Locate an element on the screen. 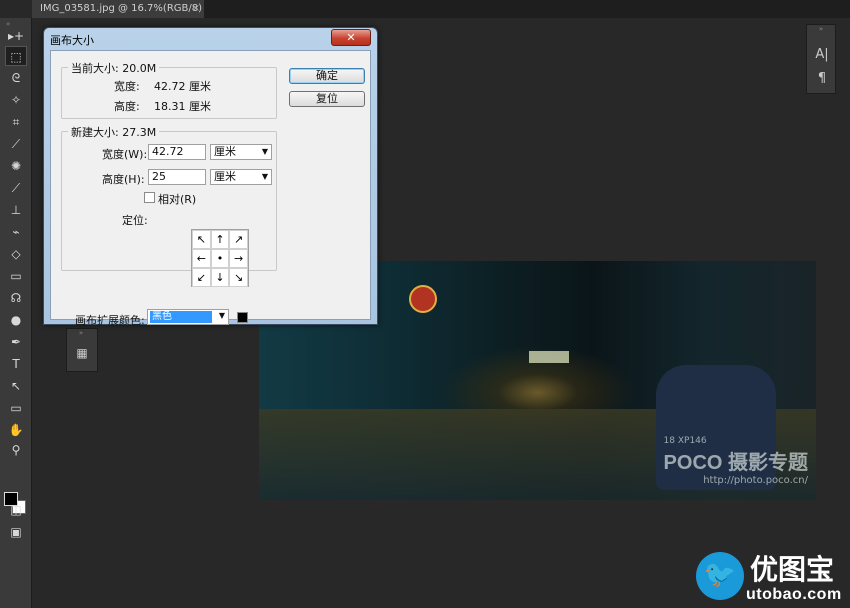  pen-tool-icon: ✒ is located at coordinates (16, 342).